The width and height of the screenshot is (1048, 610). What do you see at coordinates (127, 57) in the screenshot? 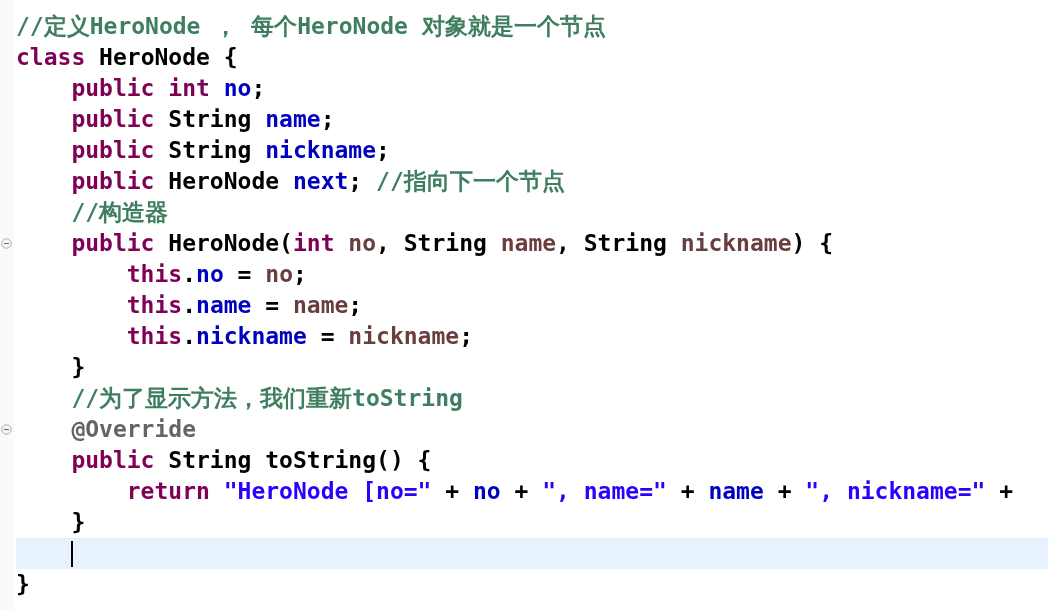
I see `code-line: class HeroNode {` at bounding box center [127, 57].